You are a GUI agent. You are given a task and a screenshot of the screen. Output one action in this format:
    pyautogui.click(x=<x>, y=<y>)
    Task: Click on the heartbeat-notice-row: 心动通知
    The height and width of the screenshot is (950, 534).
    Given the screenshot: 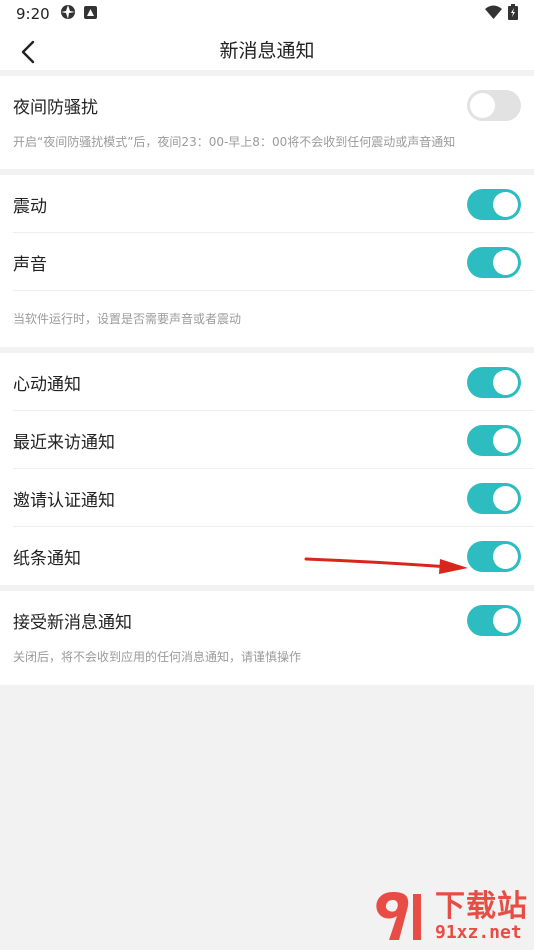 What is the action you would take?
    pyautogui.click(x=267, y=382)
    